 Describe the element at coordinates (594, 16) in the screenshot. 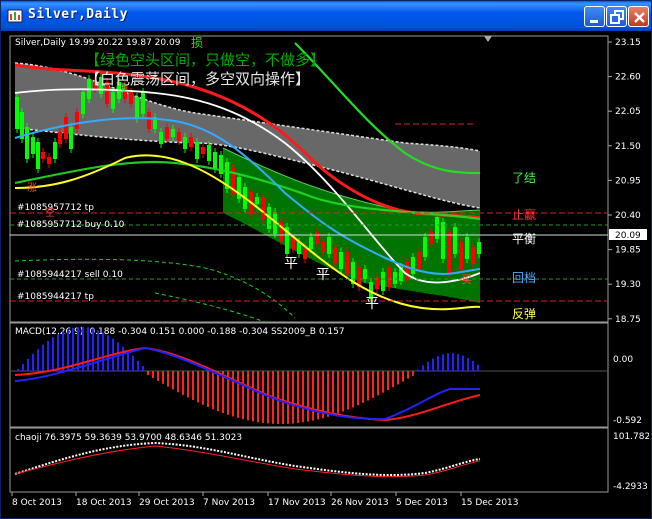

I see `minimize-button` at that location.